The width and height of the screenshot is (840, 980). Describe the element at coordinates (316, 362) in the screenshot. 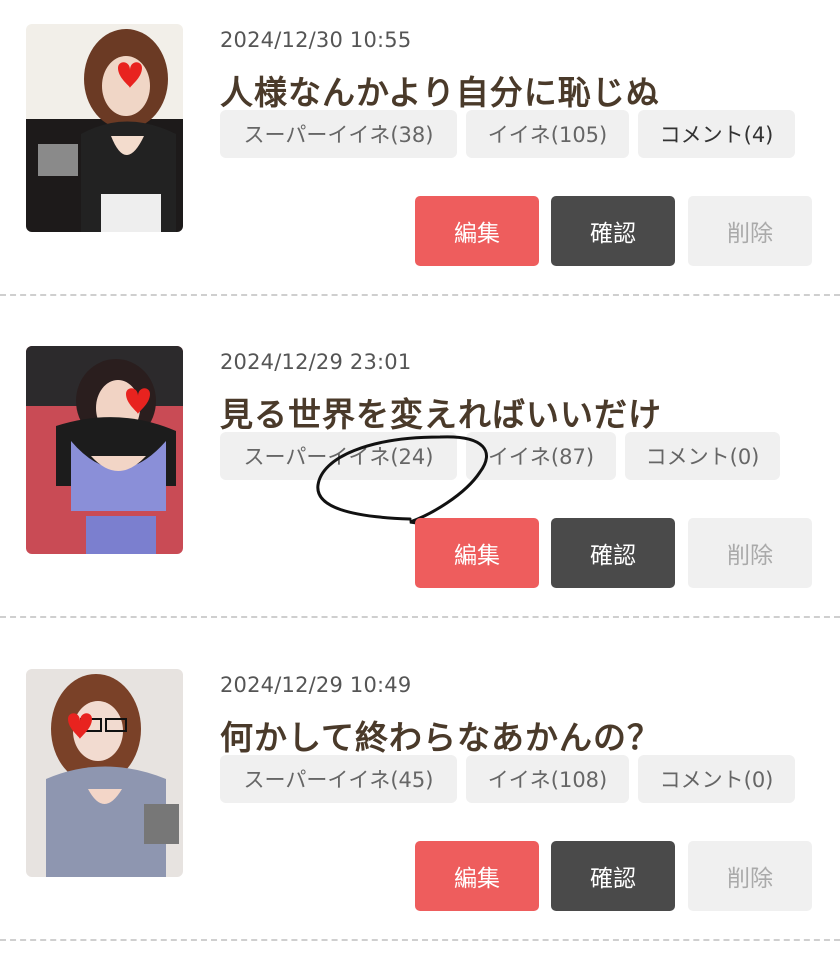

I see `post-date: 2024/12/29 23:01` at that location.